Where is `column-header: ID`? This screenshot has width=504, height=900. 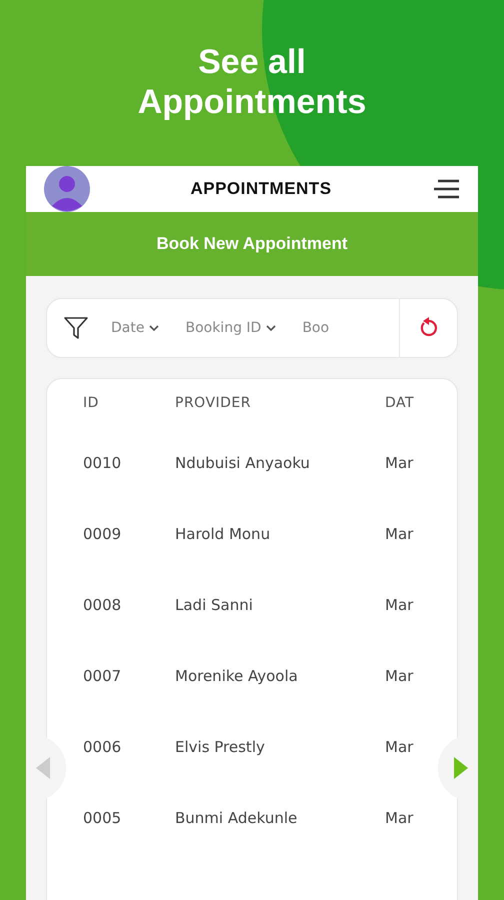 column-header: ID is located at coordinates (91, 403).